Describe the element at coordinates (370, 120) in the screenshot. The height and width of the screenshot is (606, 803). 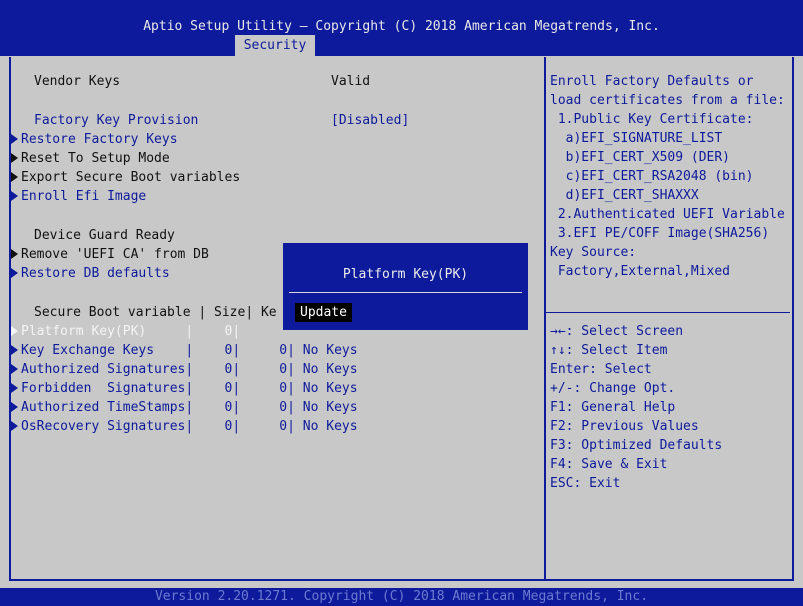
I see `factory-key-provision-value: [Disabled]` at that location.